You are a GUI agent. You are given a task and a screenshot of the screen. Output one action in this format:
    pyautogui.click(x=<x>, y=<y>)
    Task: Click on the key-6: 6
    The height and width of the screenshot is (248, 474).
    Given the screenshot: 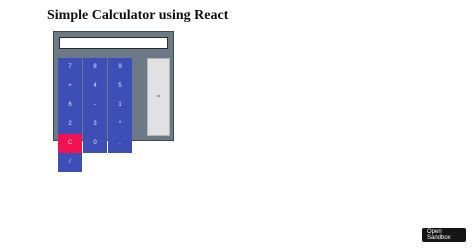 What is the action you would take?
    pyautogui.click(x=70, y=105)
    